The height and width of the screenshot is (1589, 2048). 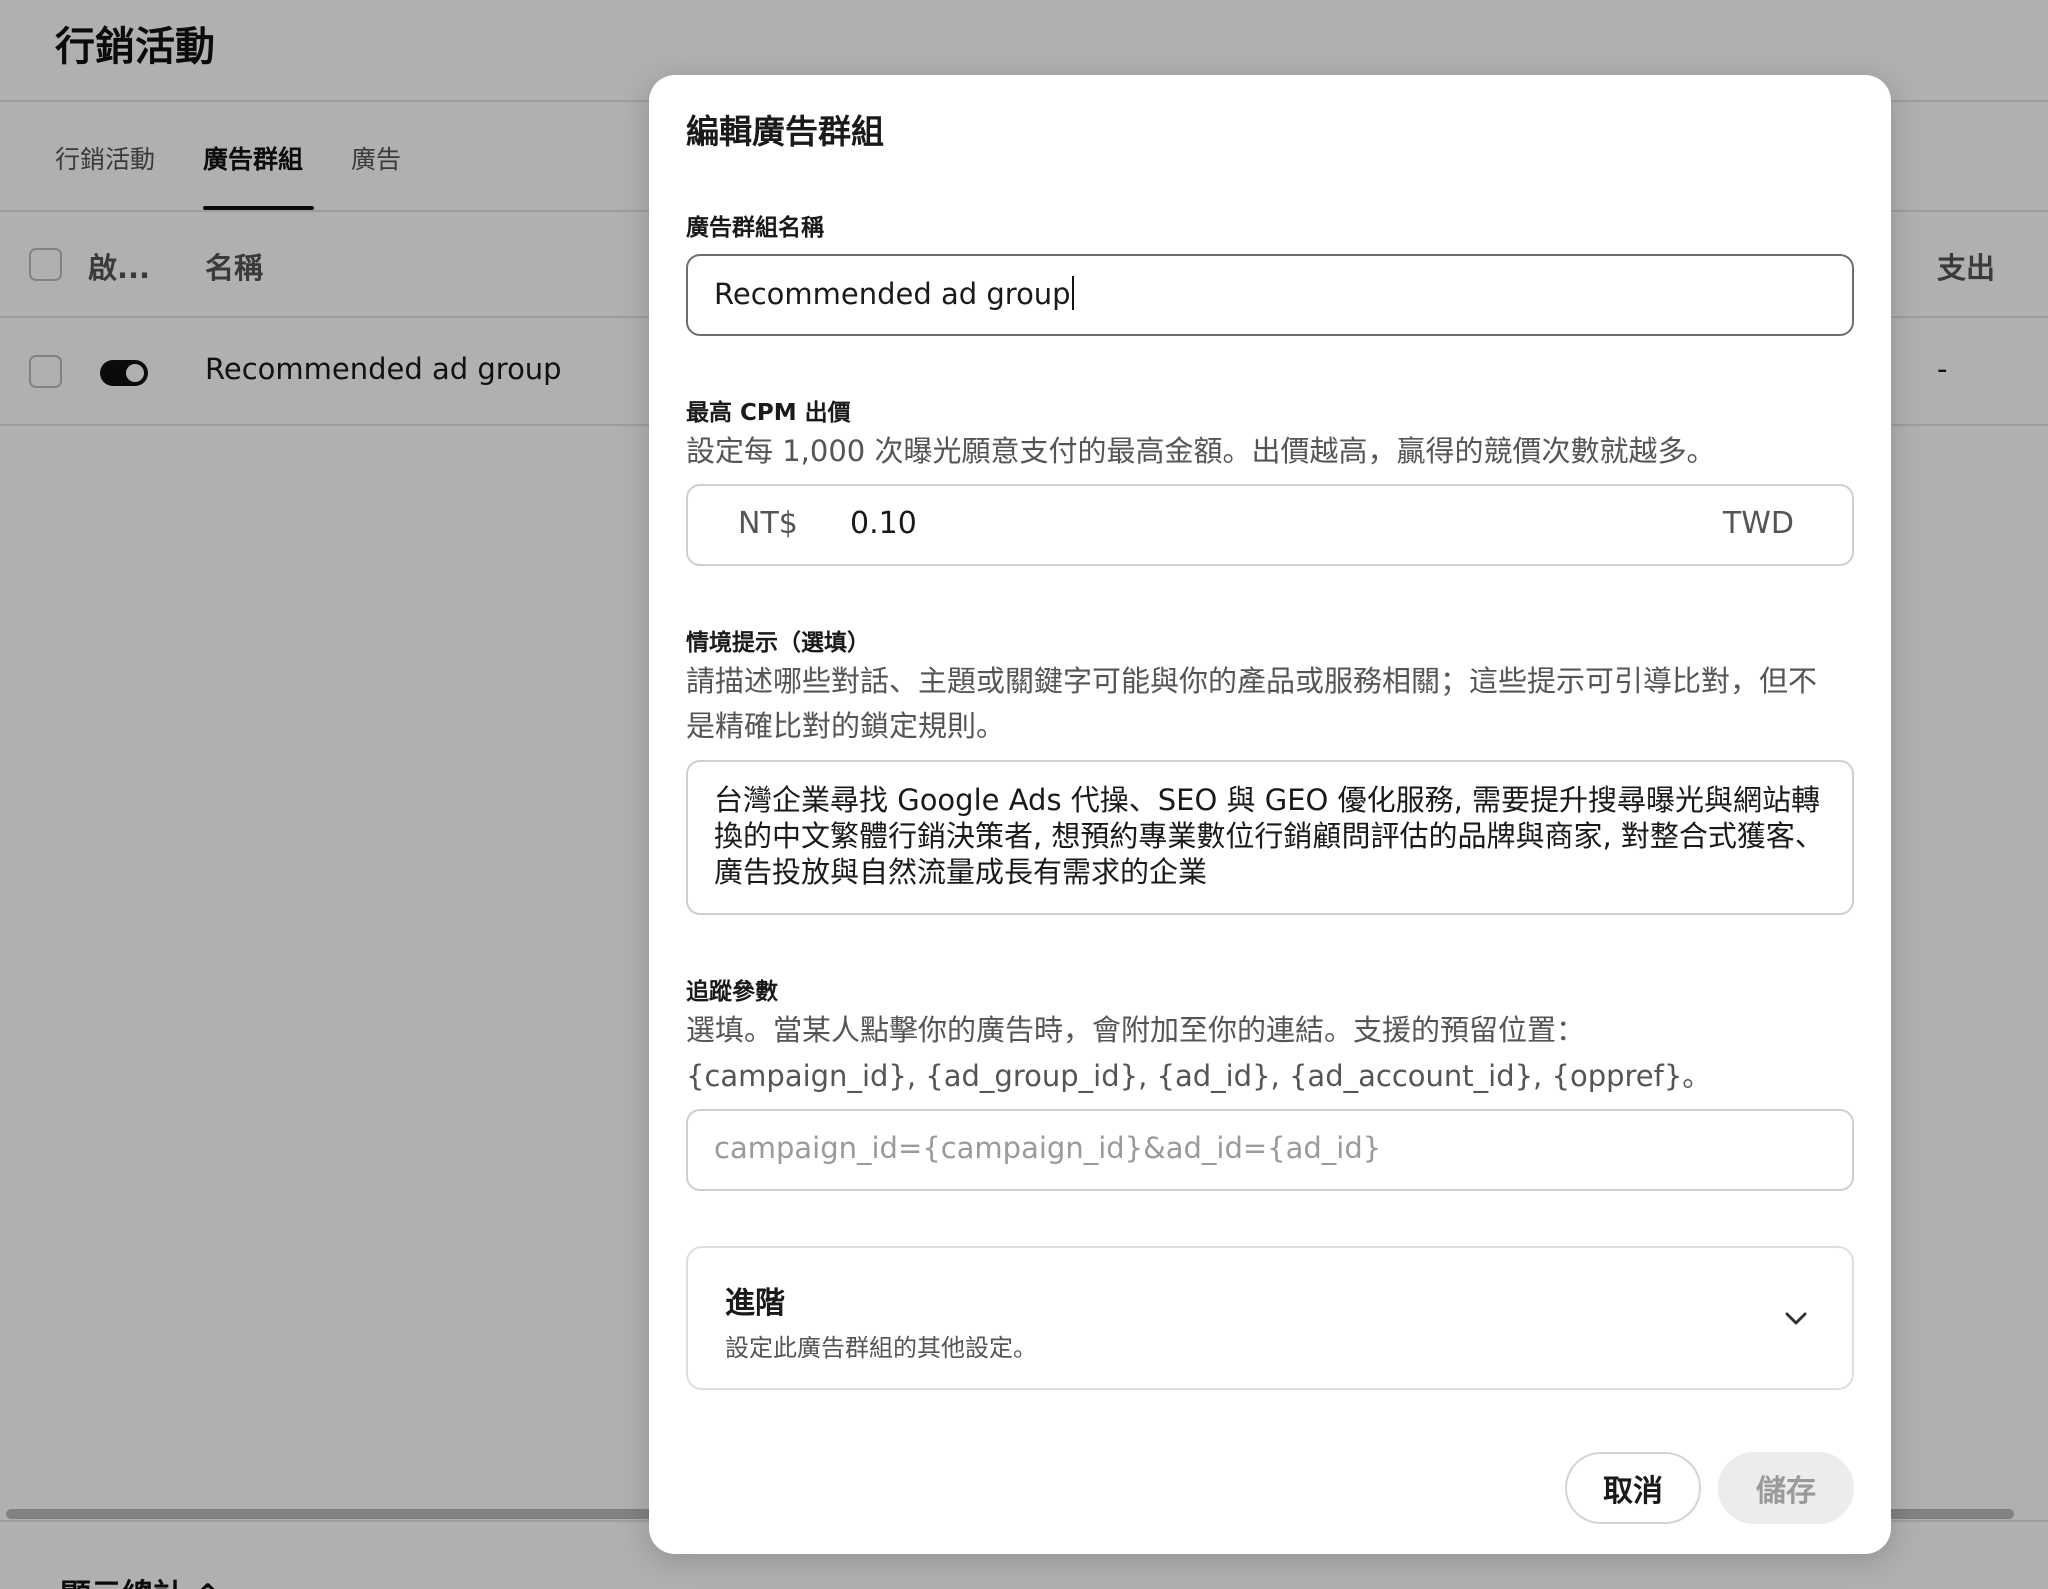 I want to click on advanced-description: 設定此廣告群組的其他設定。, so click(x=881, y=1348).